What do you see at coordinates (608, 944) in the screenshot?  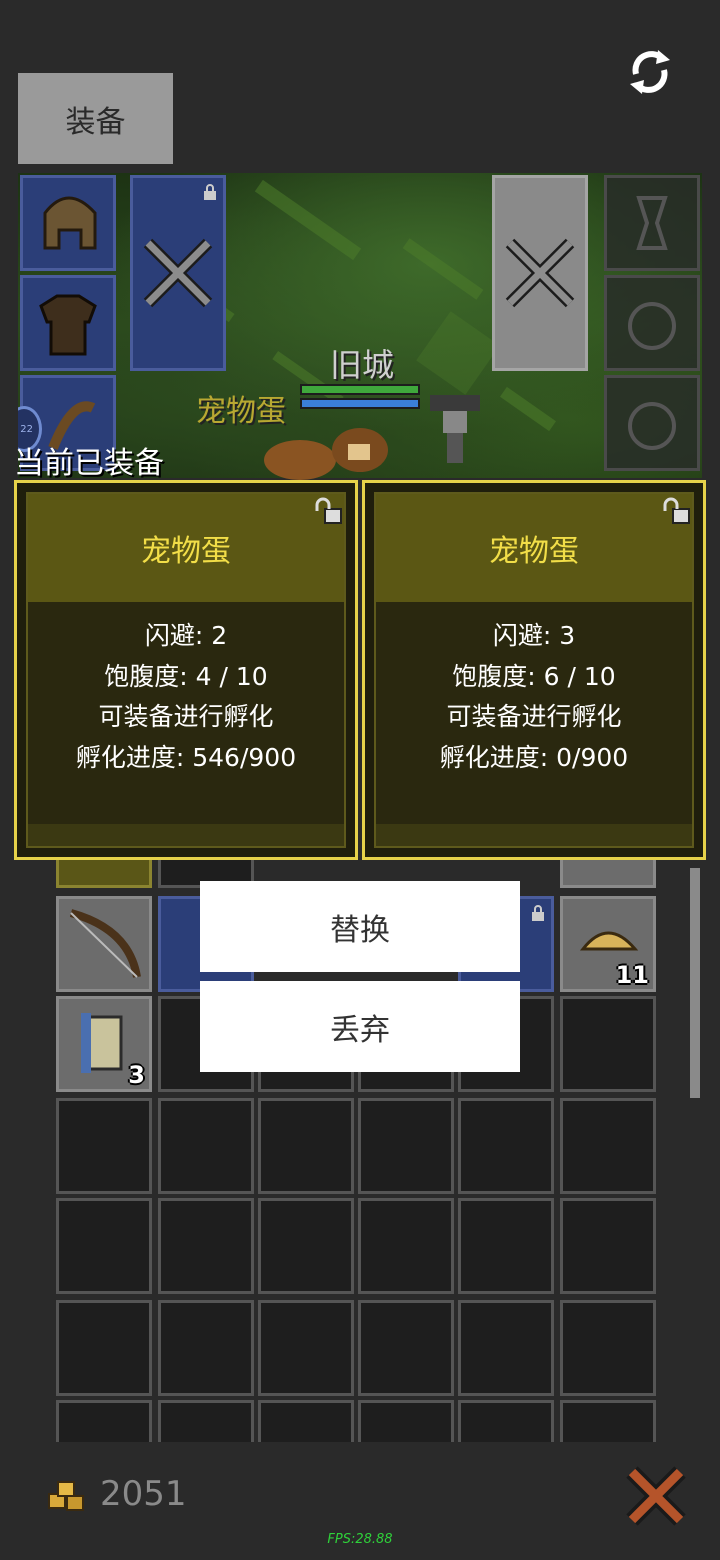 I see `inventory-slot-bread: 11` at bounding box center [608, 944].